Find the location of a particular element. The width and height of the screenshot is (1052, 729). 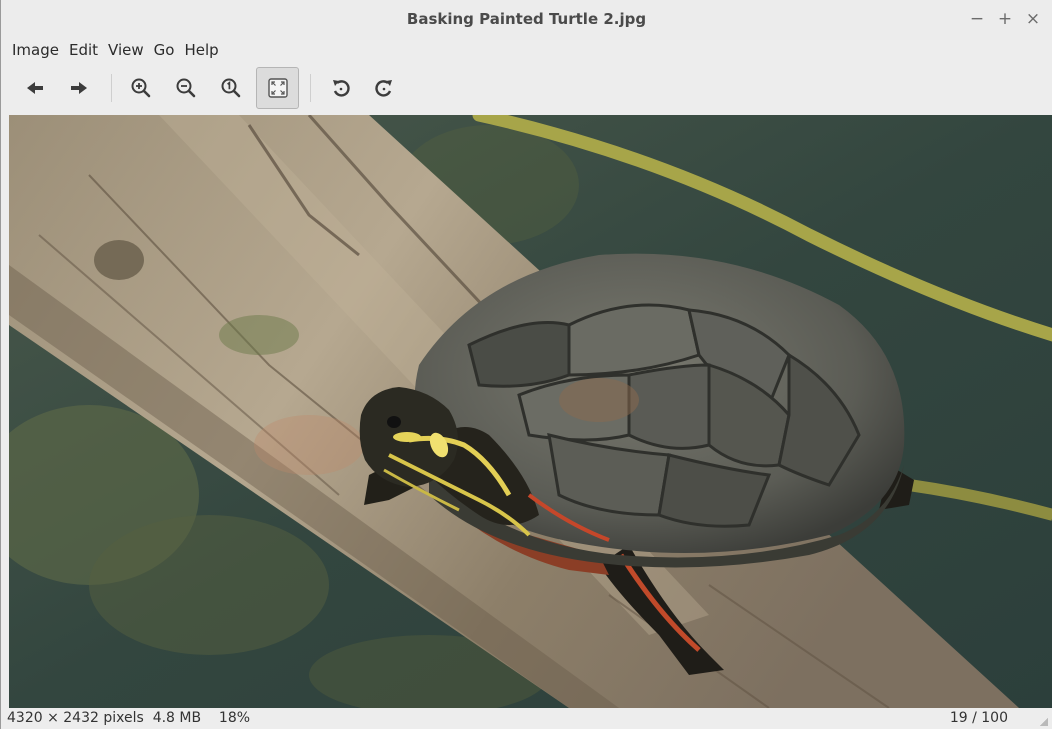

arrow-right-icon is located at coordinates (79, 88).